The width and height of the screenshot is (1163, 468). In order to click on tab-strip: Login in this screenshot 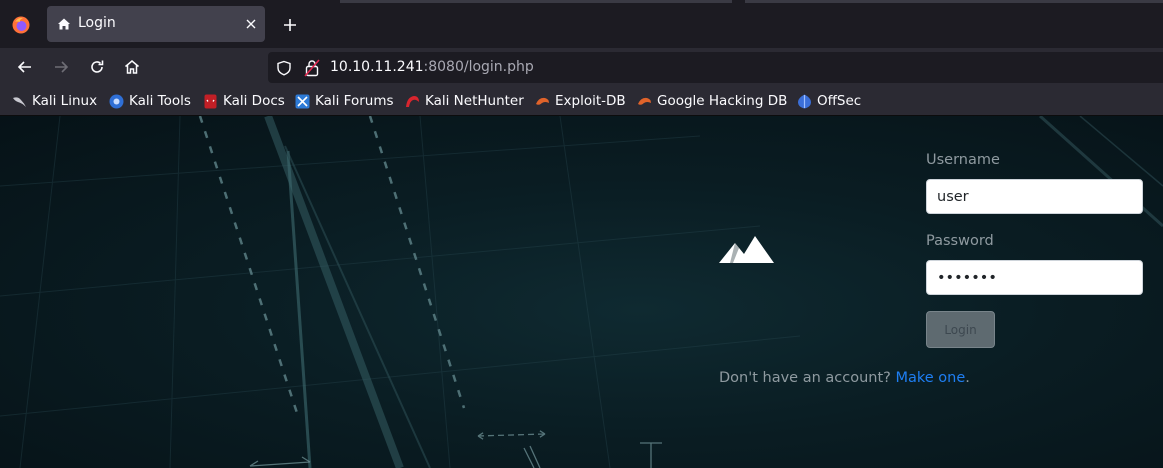, I will do `click(581, 24)`.